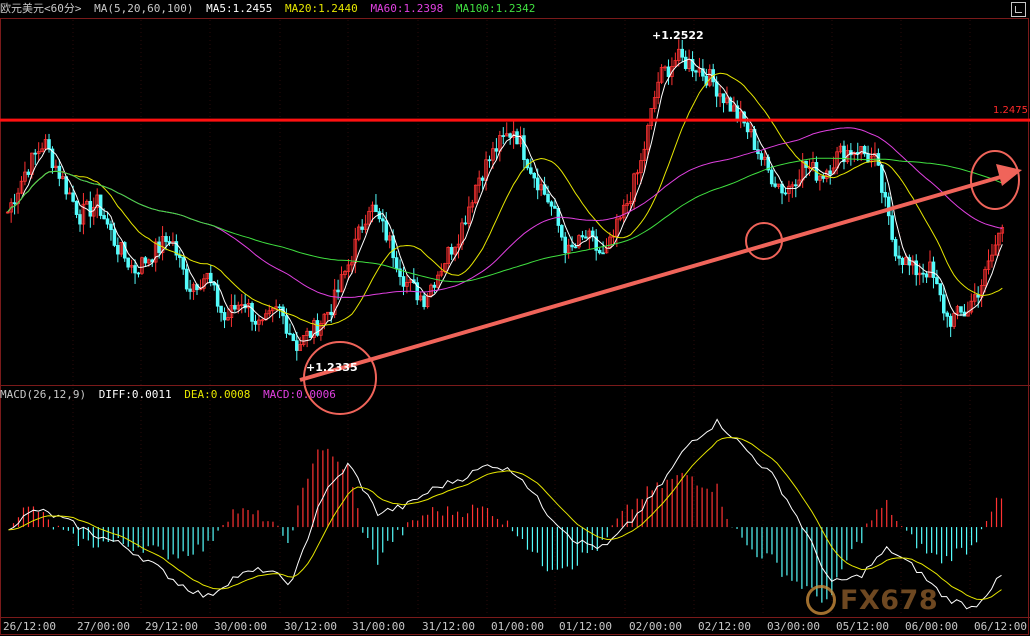 The image size is (1030, 636). I want to click on ma20-value: MA20:1.2440, so click(321, 8).